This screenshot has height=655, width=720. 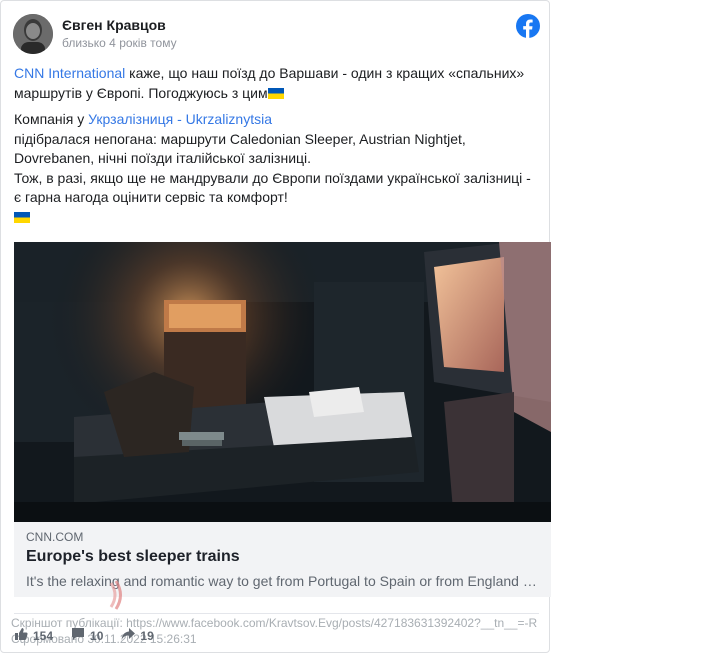 I want to click on share-arrow-icon, so click(x=128, y=635).